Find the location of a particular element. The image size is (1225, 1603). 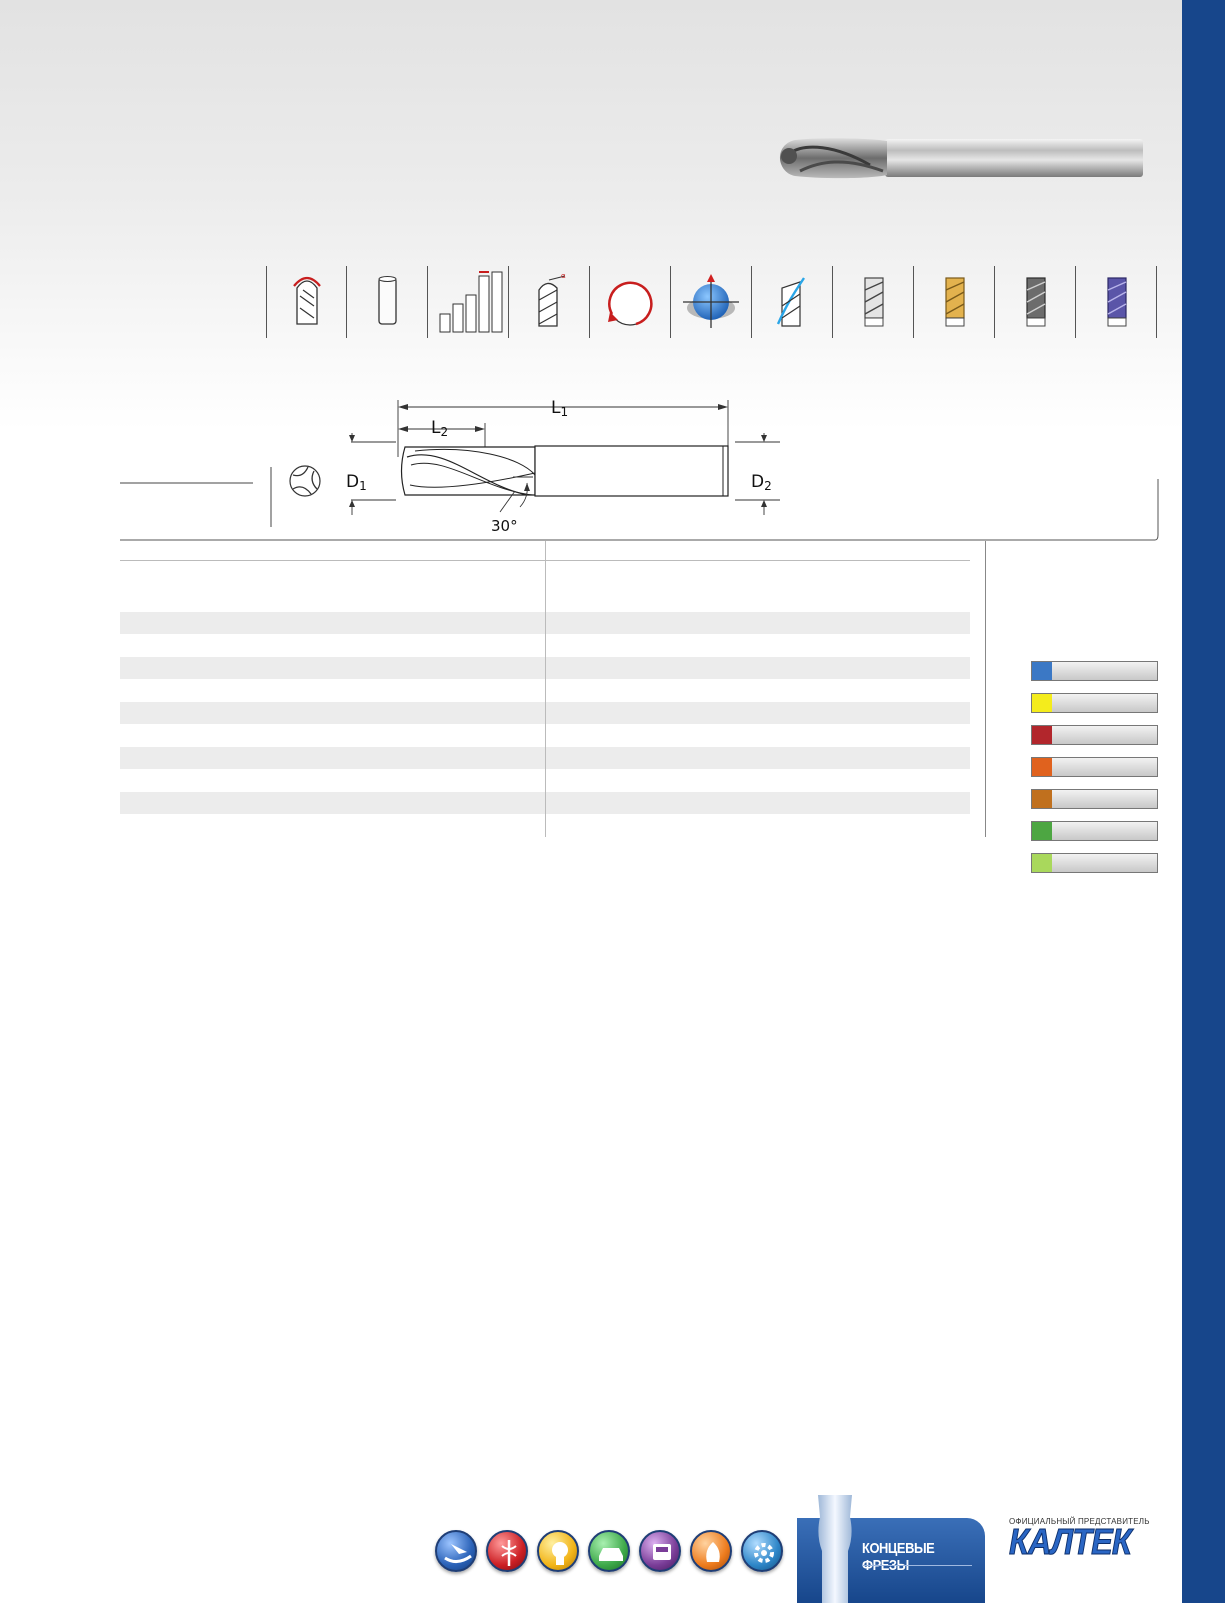

medical-icon is located at coordinates (507, 1551).